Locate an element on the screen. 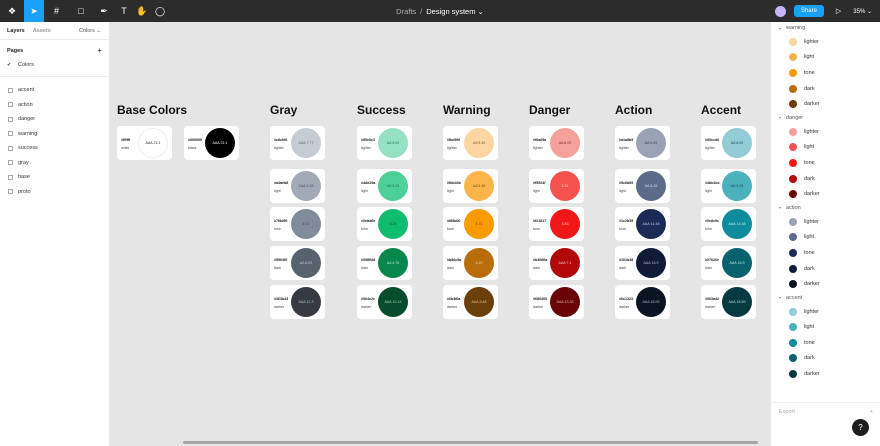 This screenshot has height=446, width=880. frame-icon is located at coordinates (10, 163).